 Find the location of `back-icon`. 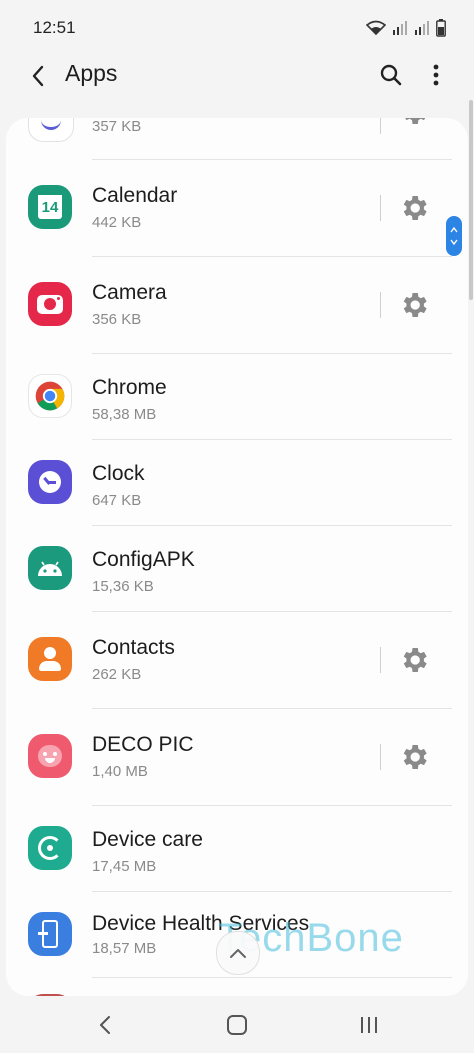

back-icon is located at coordinates (105, 1025).